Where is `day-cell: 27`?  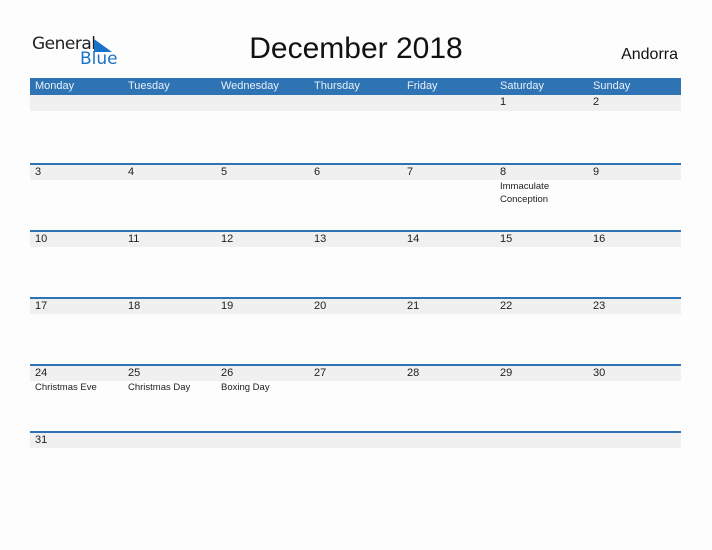 day-cell: 27 is located at coordinates (355, 398).